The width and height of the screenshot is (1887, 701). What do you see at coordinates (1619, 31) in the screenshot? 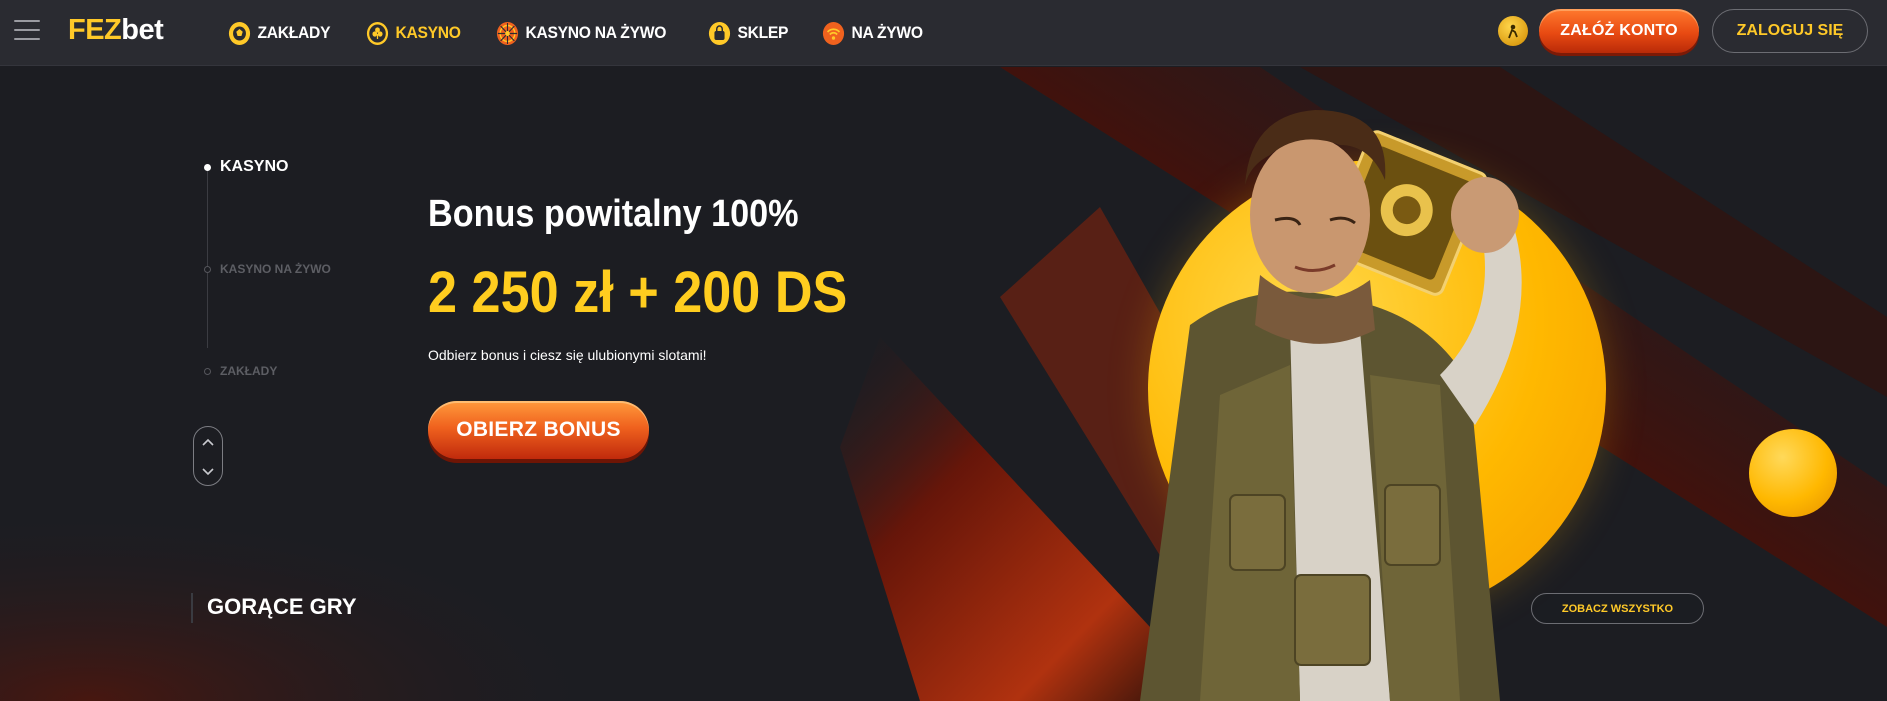
I see `register-button: ZAŁÓŻ KONTO` at bounding box center [1619, 31].